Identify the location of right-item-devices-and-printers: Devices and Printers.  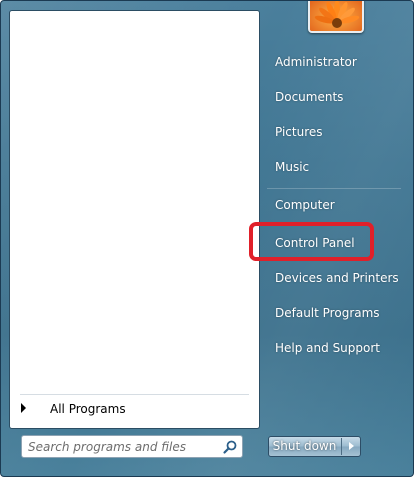
(337, 278).